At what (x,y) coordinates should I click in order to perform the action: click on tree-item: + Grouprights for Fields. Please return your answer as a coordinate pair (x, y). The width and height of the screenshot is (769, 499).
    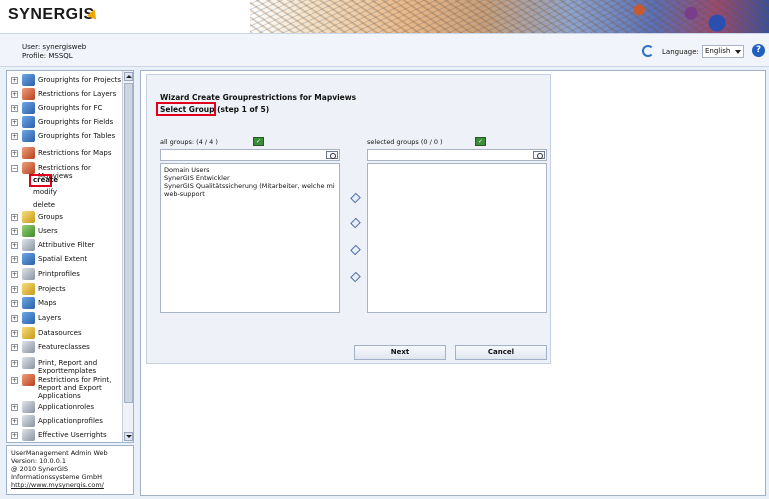
    Looking at the image, I should click on (67, 123).